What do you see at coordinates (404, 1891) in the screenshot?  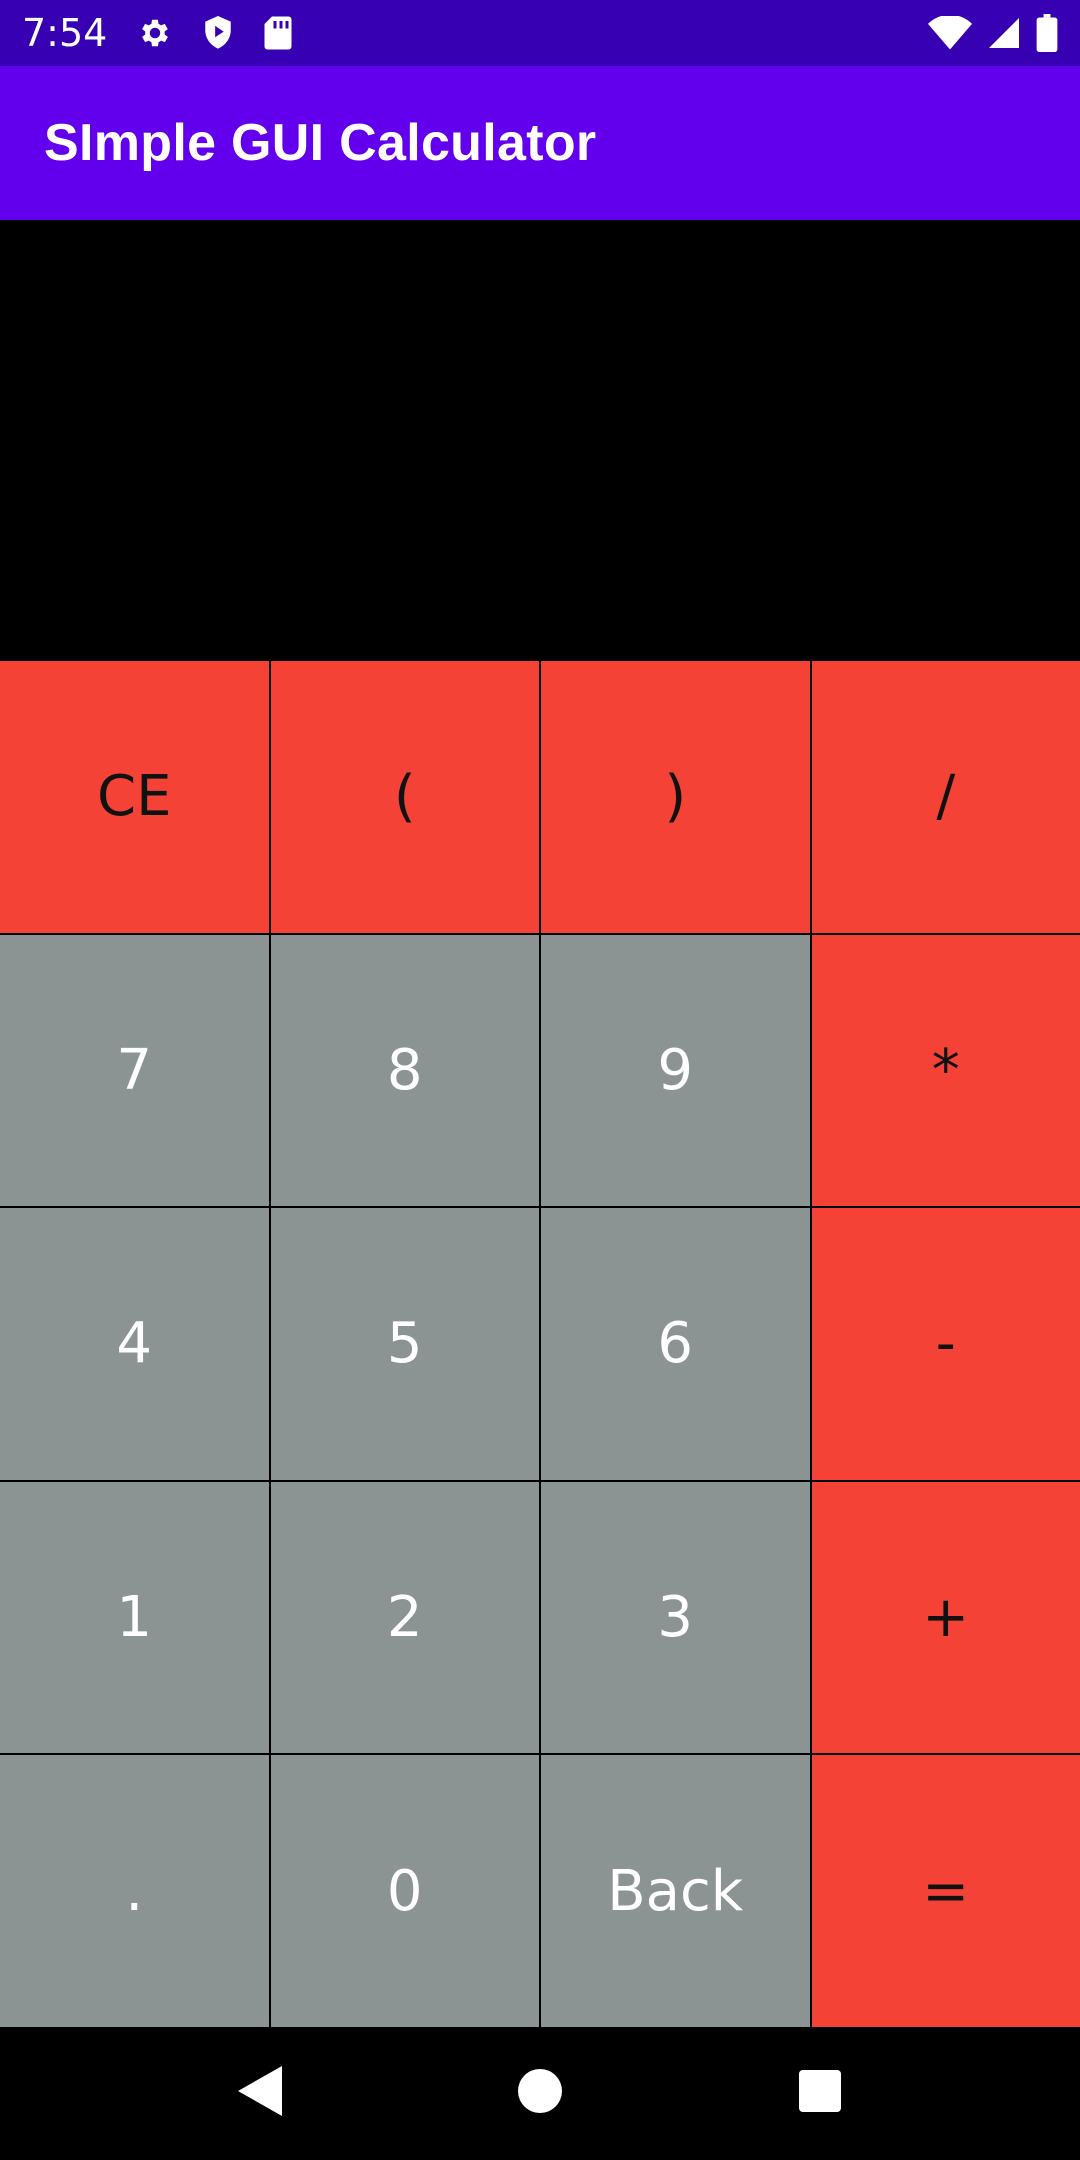 I see `digit-0-button: 0` at bounding box center [404, 1891].